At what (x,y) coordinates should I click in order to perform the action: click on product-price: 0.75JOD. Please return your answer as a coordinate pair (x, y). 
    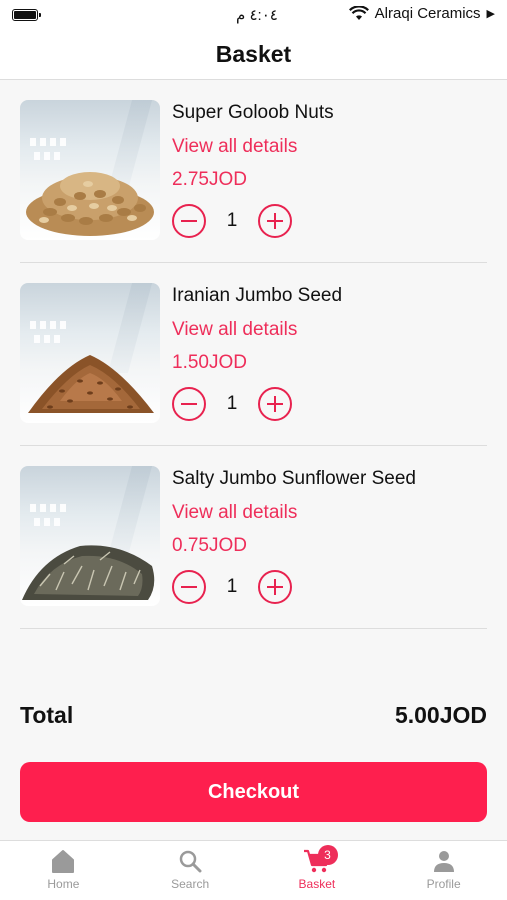
    Looking at the image, I should click on (209, 545).